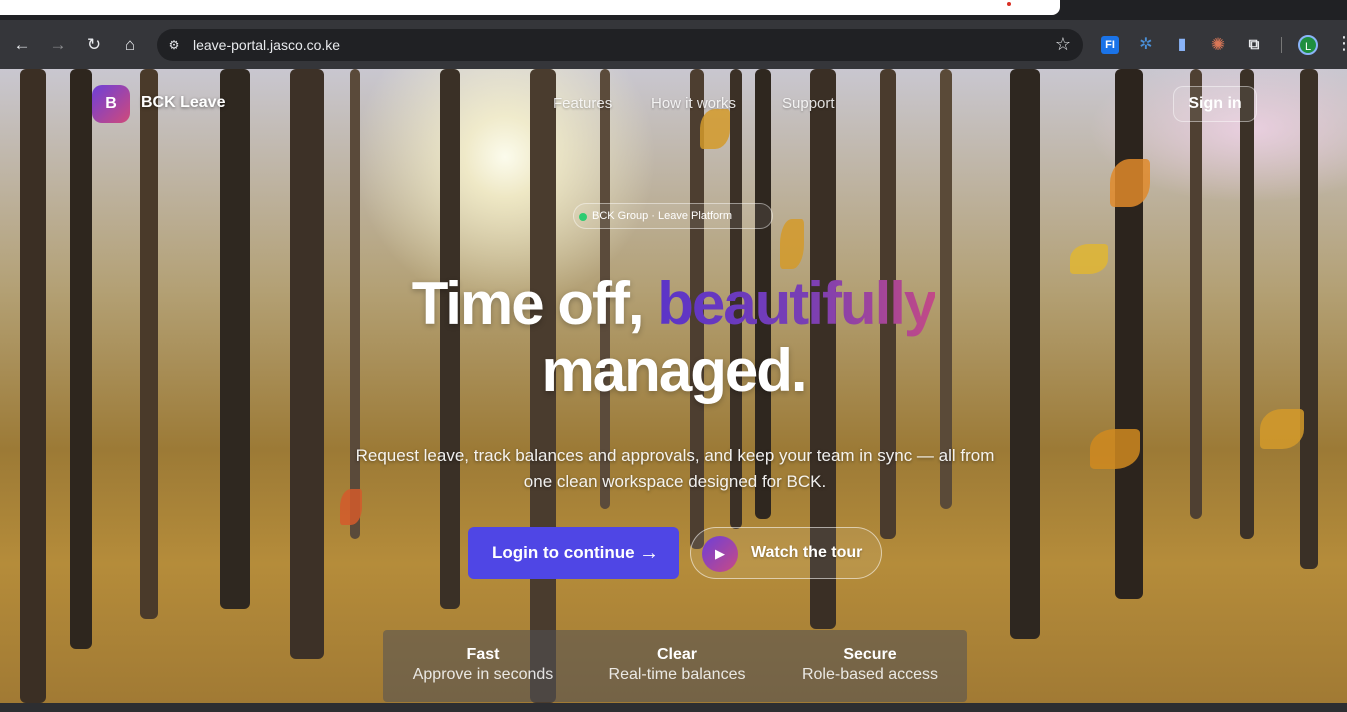 This screenshot has height=712, width=1347. I want to click on stat-clear: Clear Real-time balances, so click(677, 665).